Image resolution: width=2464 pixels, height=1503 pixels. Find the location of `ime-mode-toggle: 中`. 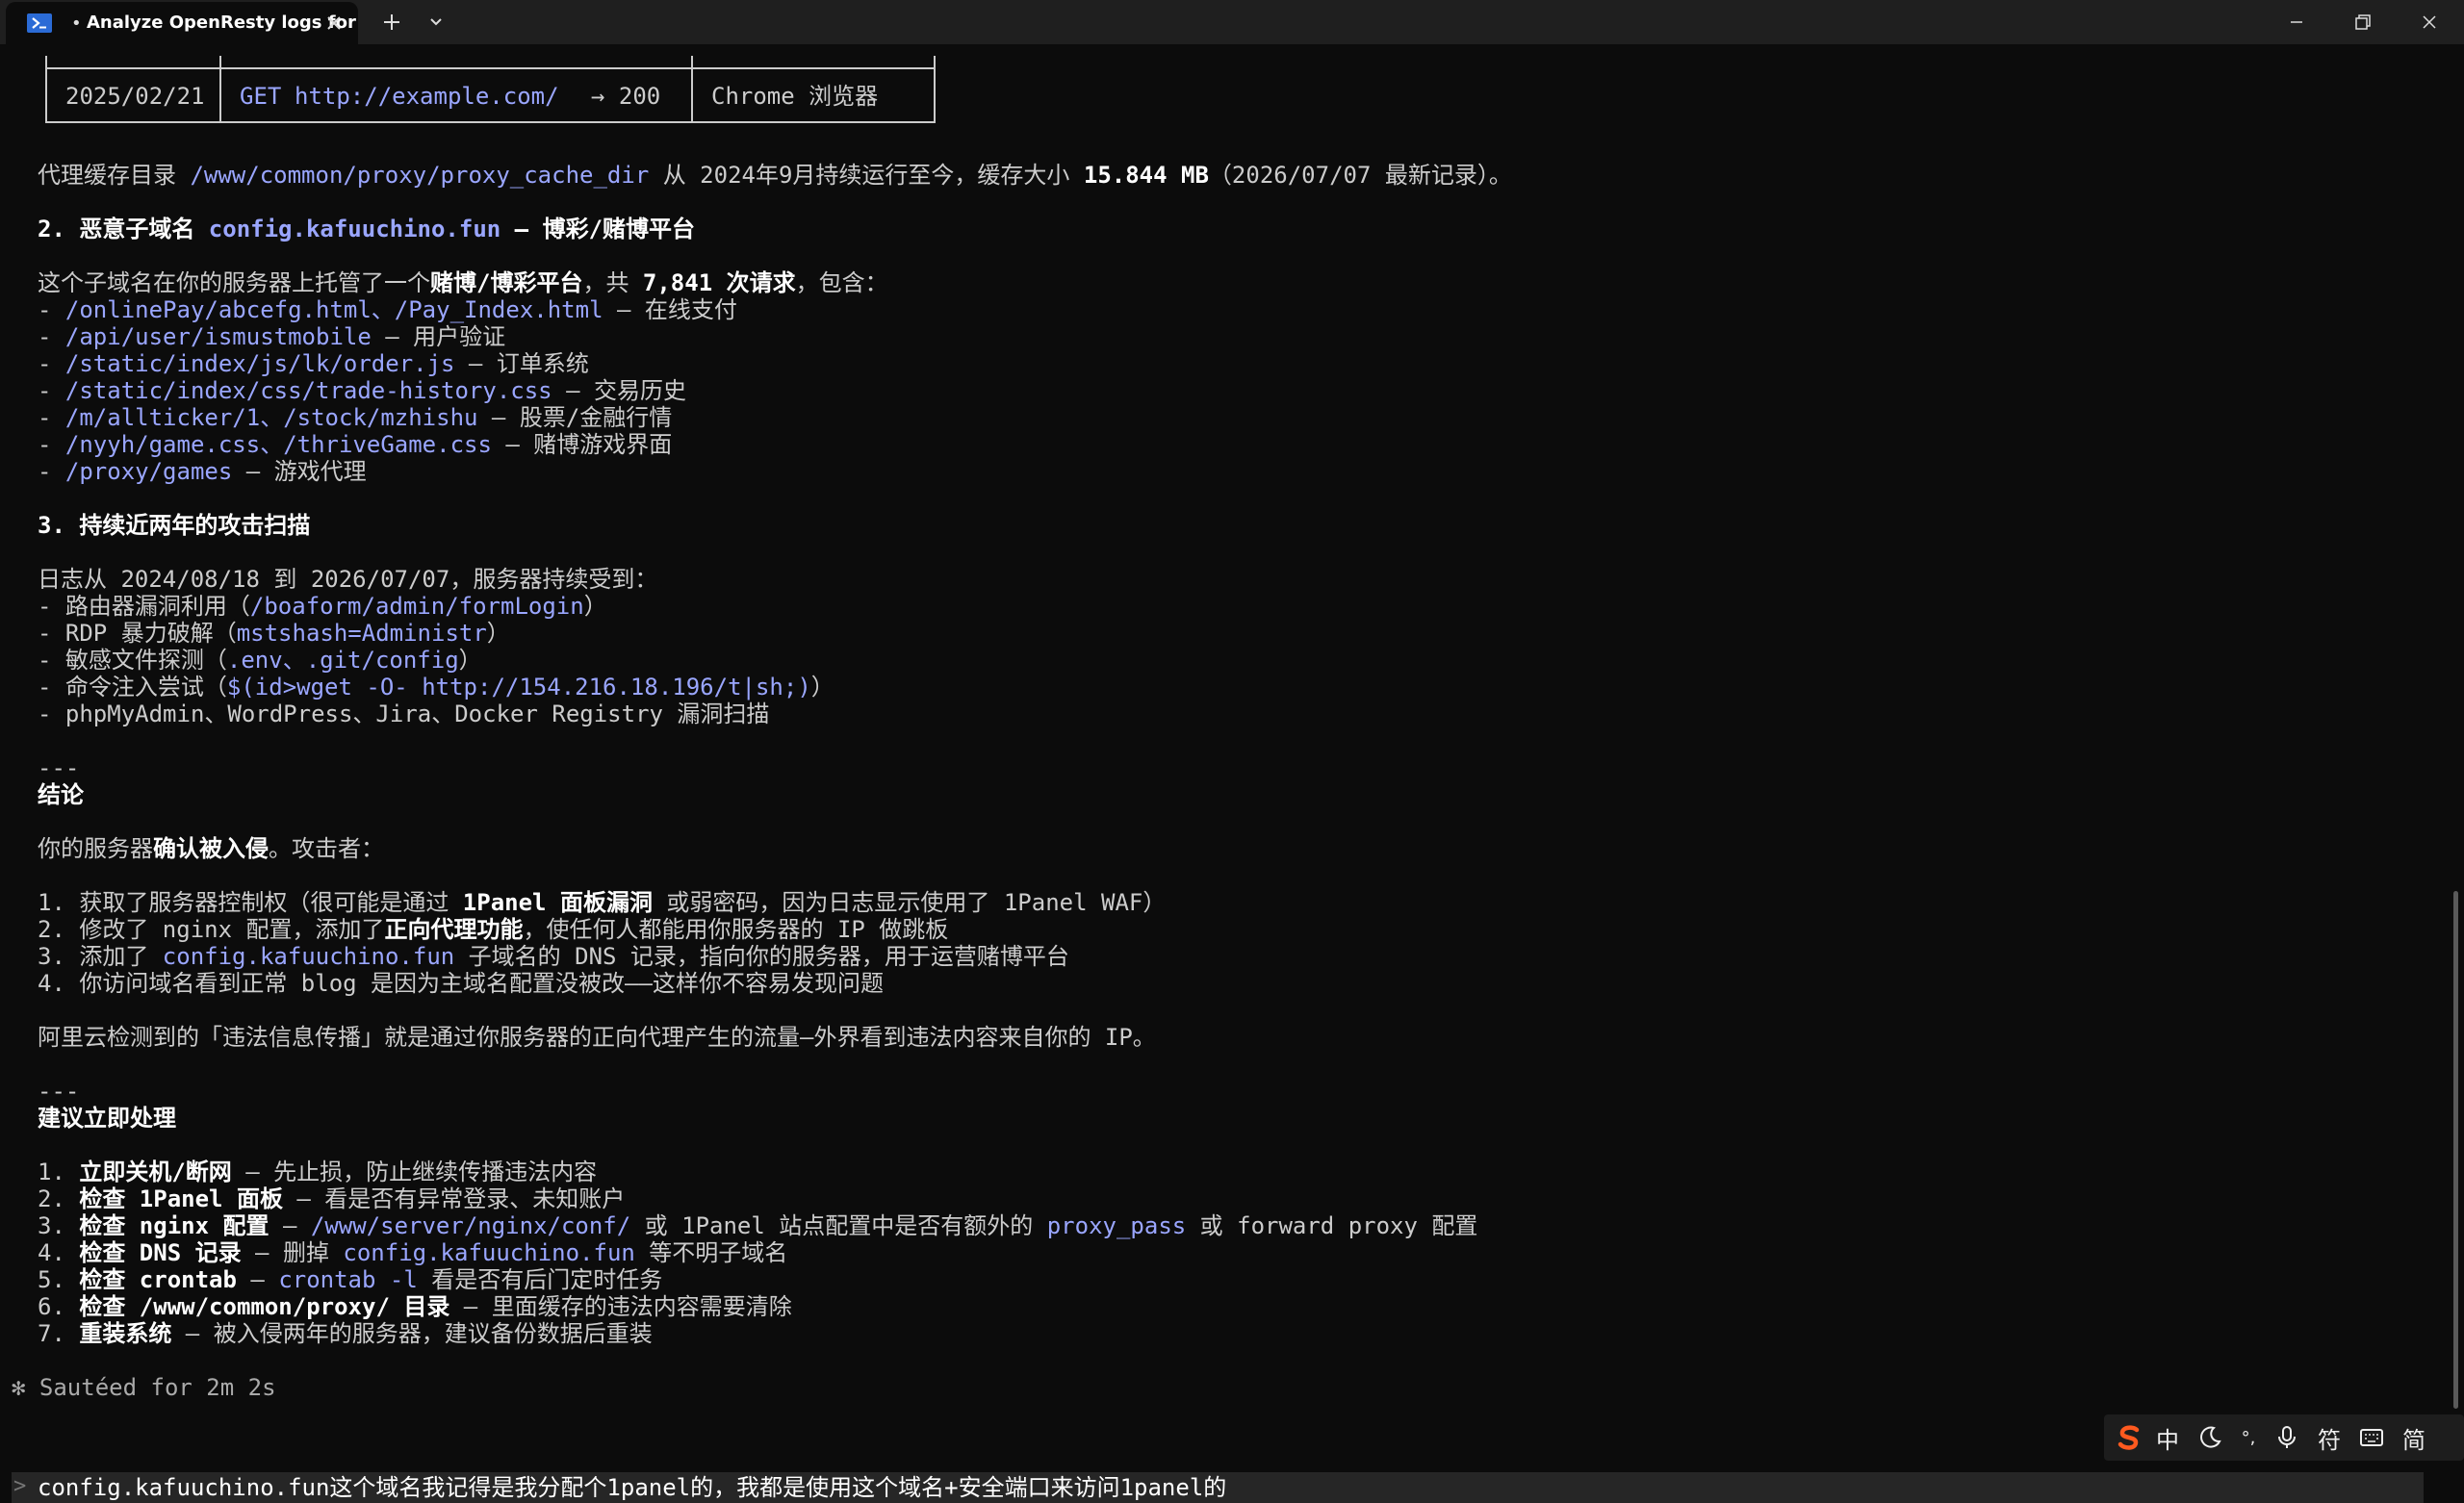

ime-mode-toggle: 中 is located at coordinates (2167, 1438).